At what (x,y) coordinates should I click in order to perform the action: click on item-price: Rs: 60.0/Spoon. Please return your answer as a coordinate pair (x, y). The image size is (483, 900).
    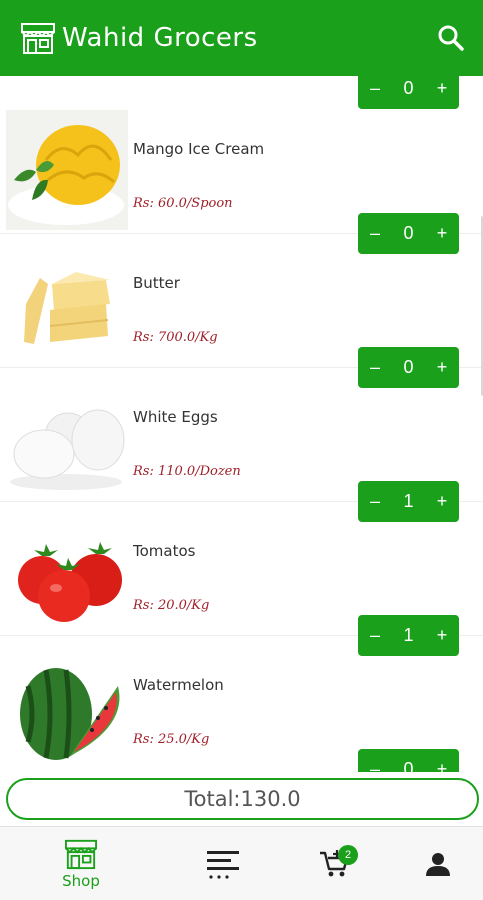
    Looking at the image, I should click on (183, 203).